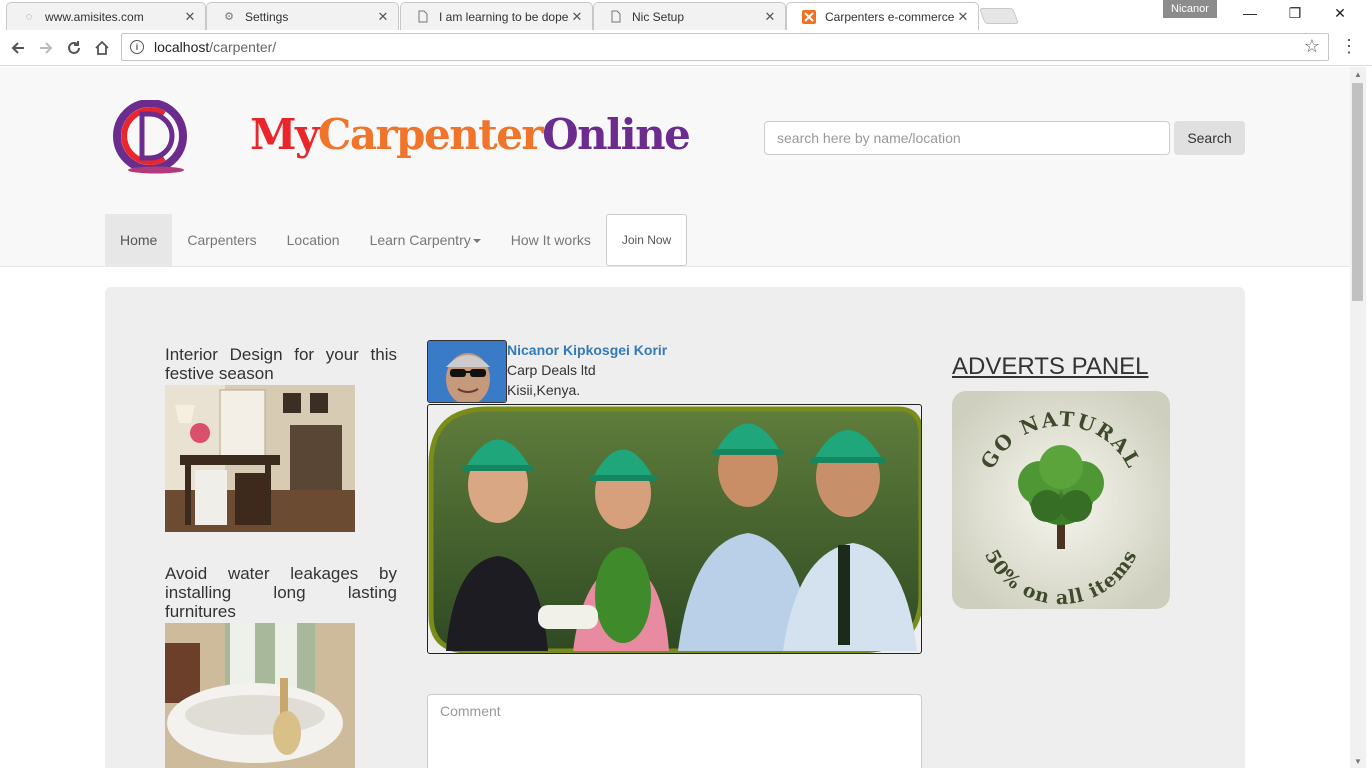  Describe the element at coordinates (102, 48) in the screenshot. I see `home-icon` at that location.